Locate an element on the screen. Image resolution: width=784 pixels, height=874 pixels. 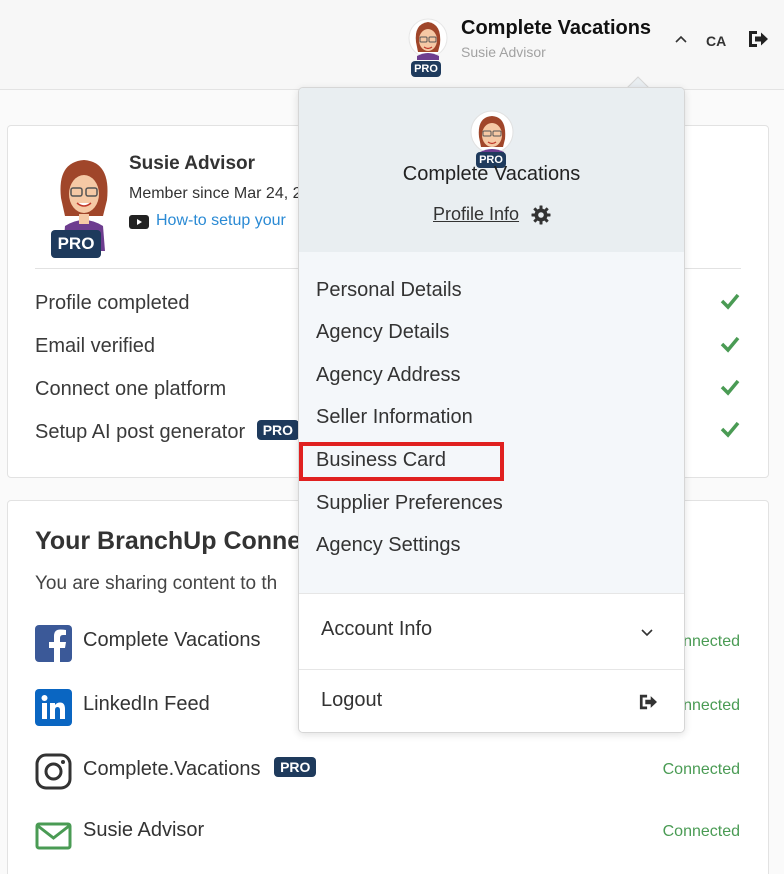
divider is located at coordinates (491, 669).